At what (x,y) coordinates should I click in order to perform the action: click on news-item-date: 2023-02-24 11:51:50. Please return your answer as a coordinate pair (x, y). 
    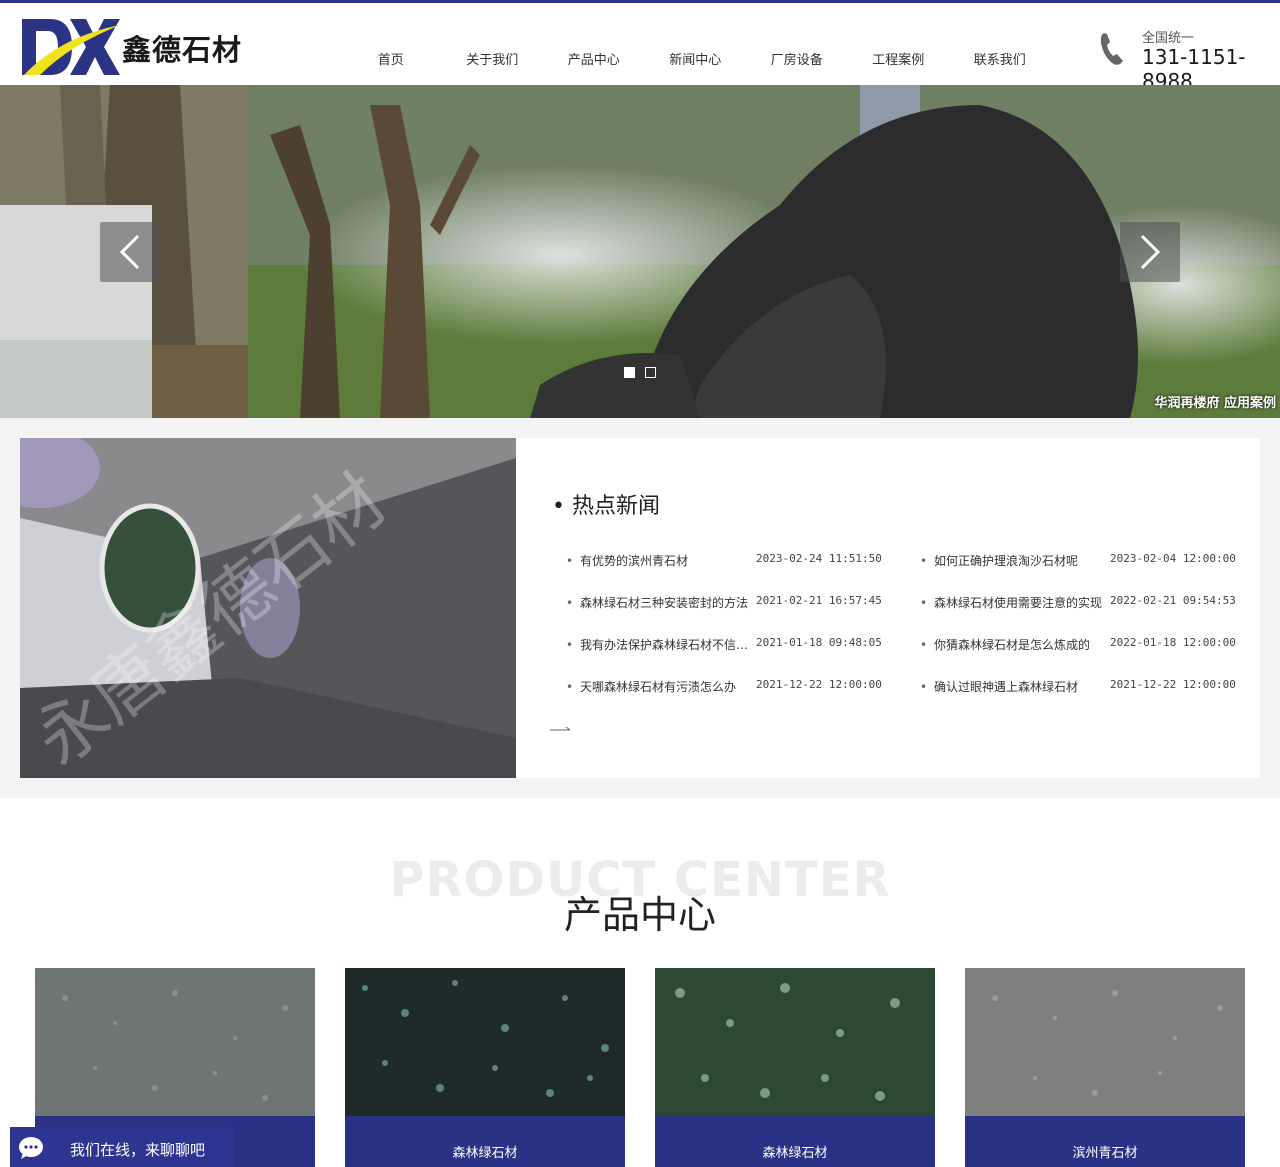
    Looking at the image, I should click on (819, 558).